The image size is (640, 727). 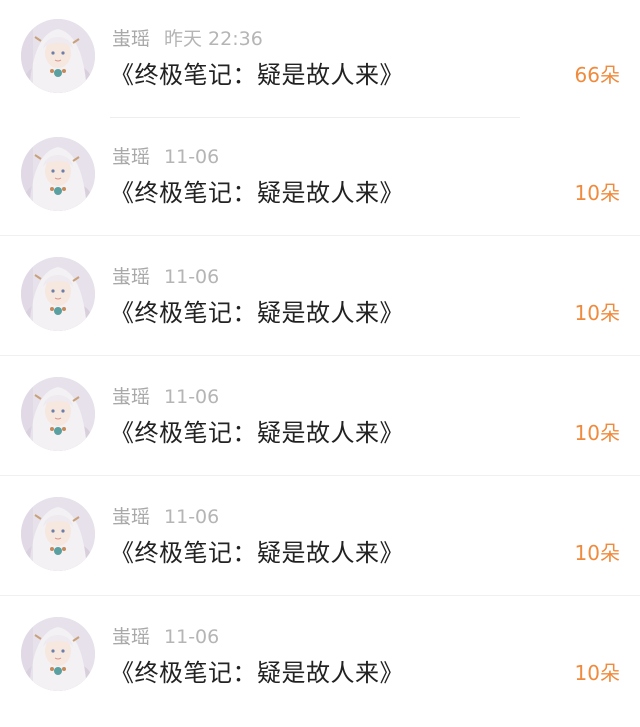 I want to click on timestamp: 昨天 22:36, so click(x=213, y=39).